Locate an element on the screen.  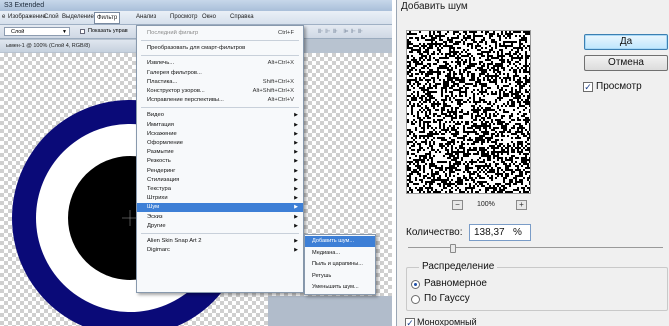
auto-select-value: Слой is located at coordinates (18, 32).